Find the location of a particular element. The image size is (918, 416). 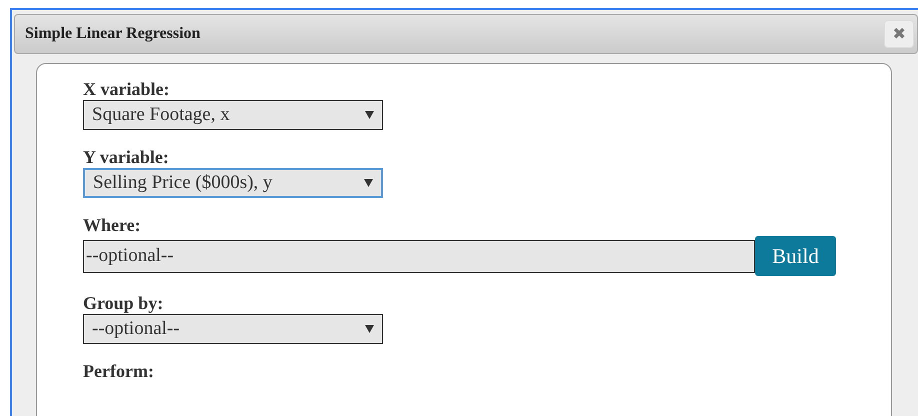

close-button: ✖ is located at coordinates (899, 34).